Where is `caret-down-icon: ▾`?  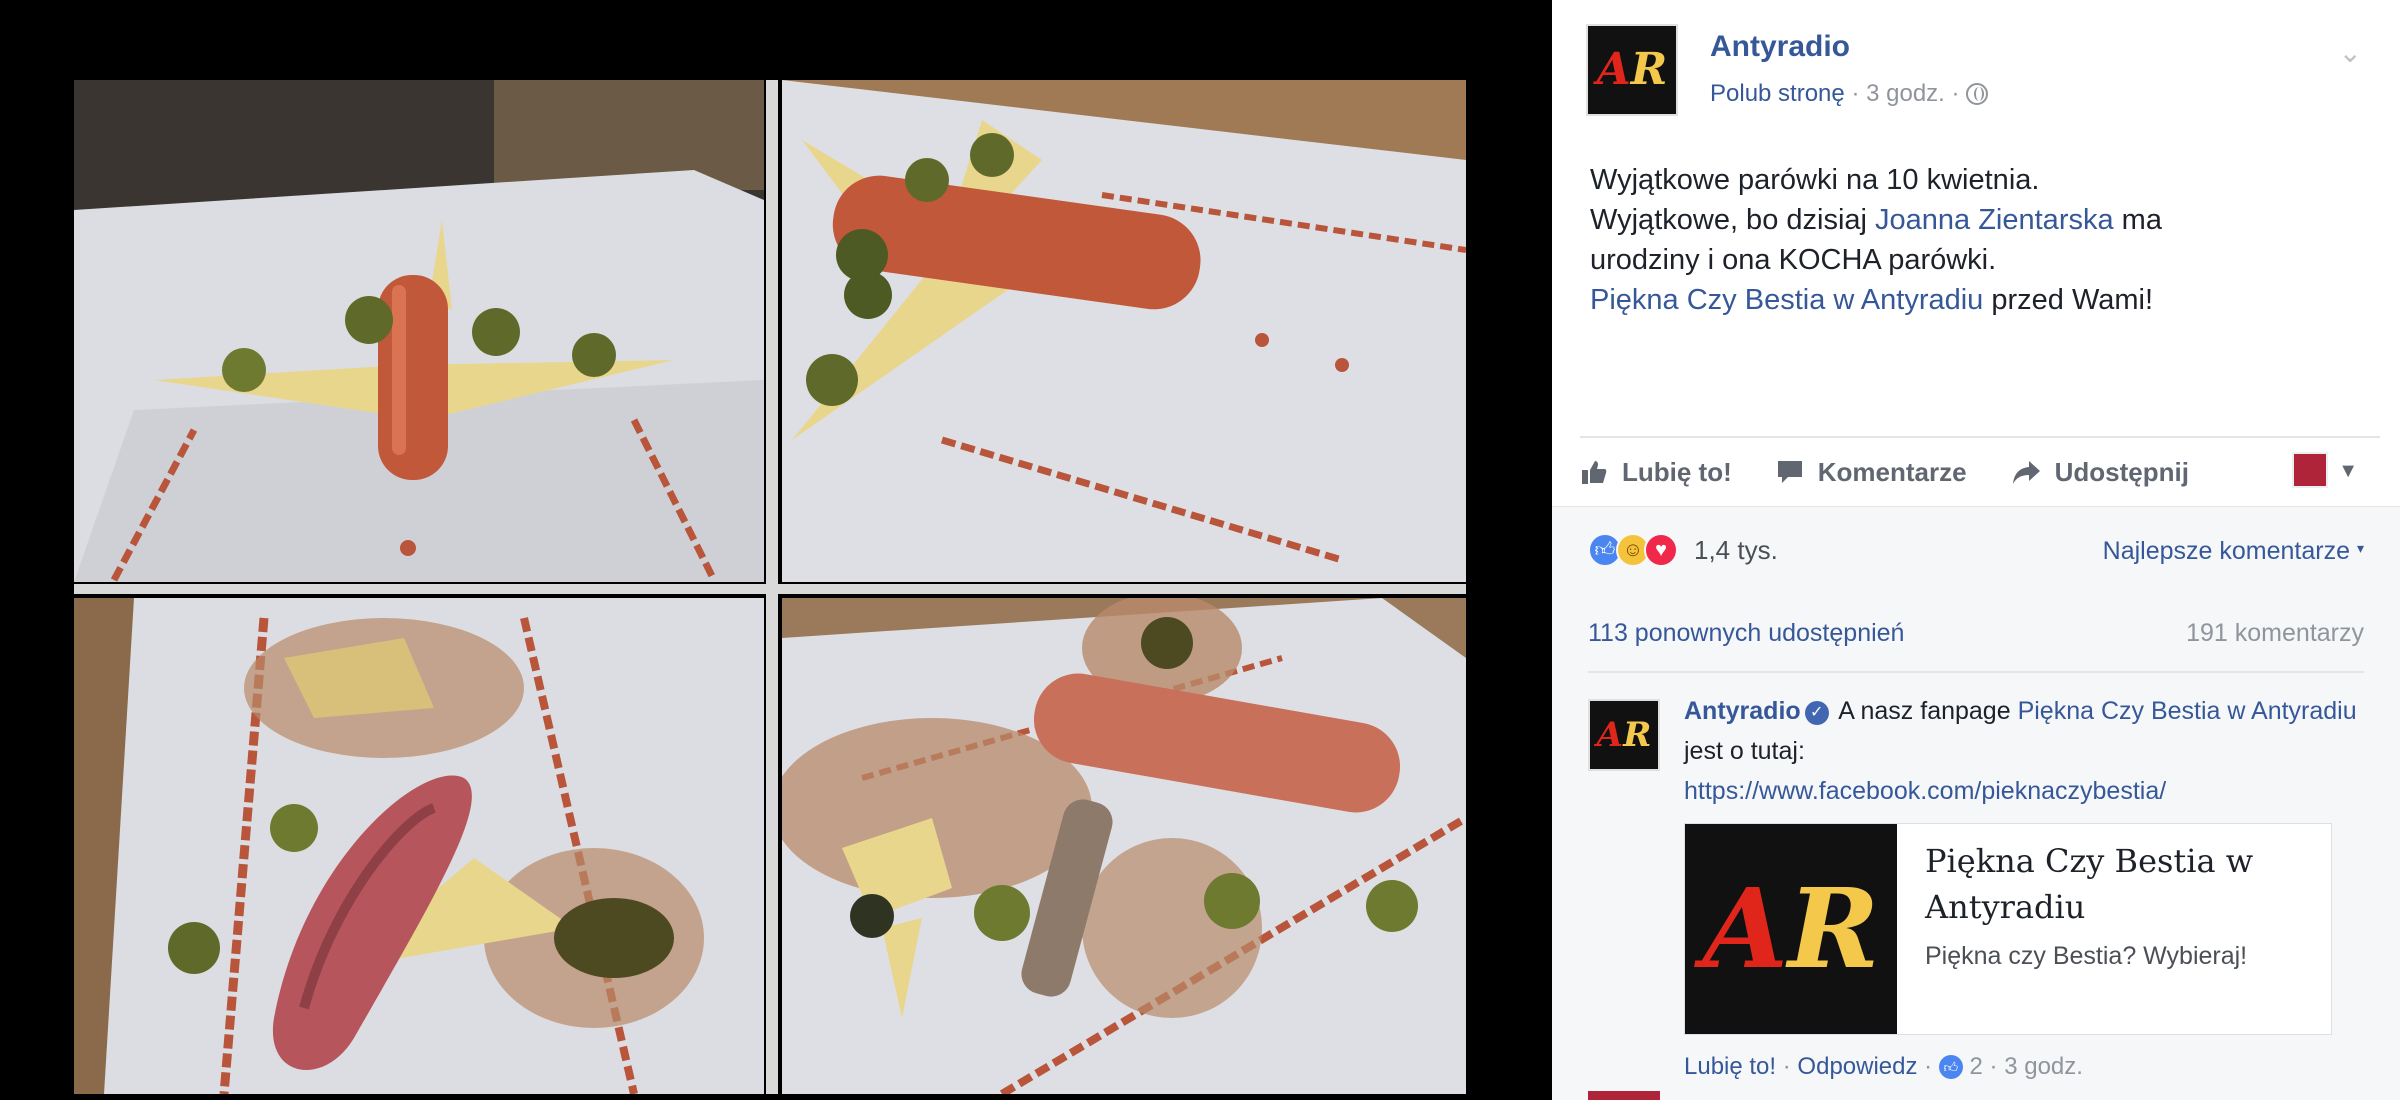 caret-down-icon: ▾ is located at coordinates (2360, 548).